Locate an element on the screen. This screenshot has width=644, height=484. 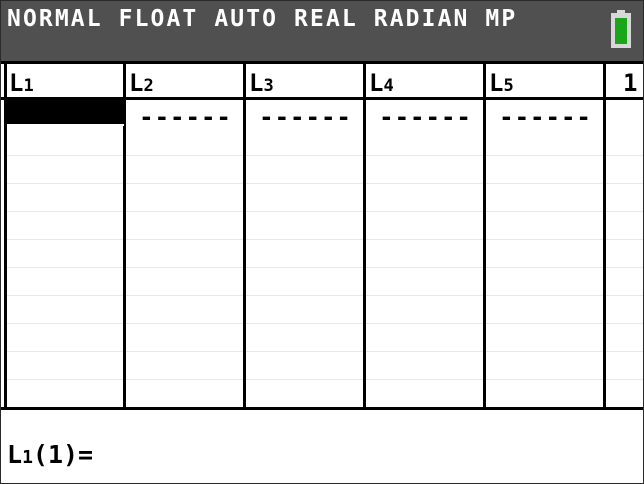
cell-l3-row1: ------ is located at coordinates (305, 117).